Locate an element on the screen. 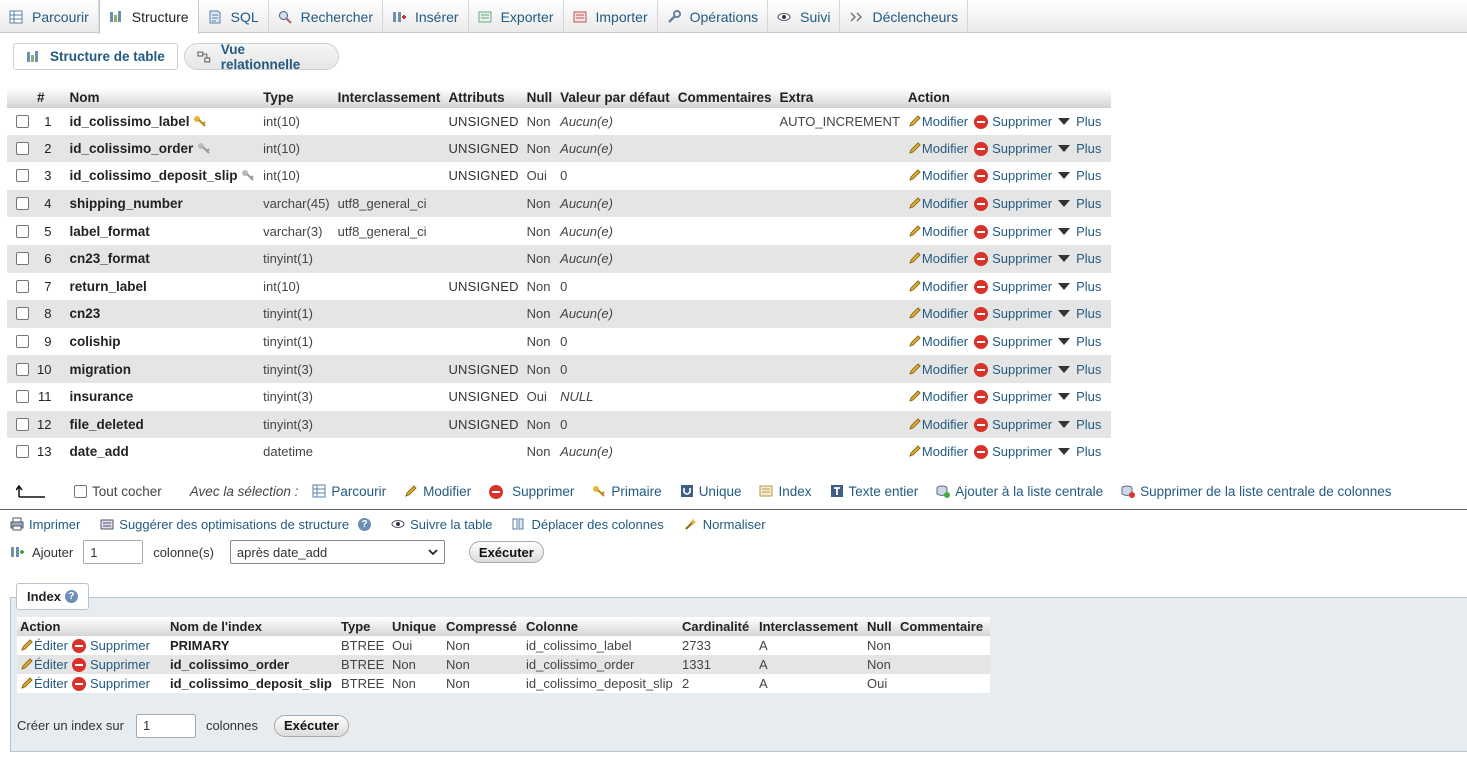 This screenshot has height=757, width=1467. col-header: Action is located at coordinates (1007, 98).